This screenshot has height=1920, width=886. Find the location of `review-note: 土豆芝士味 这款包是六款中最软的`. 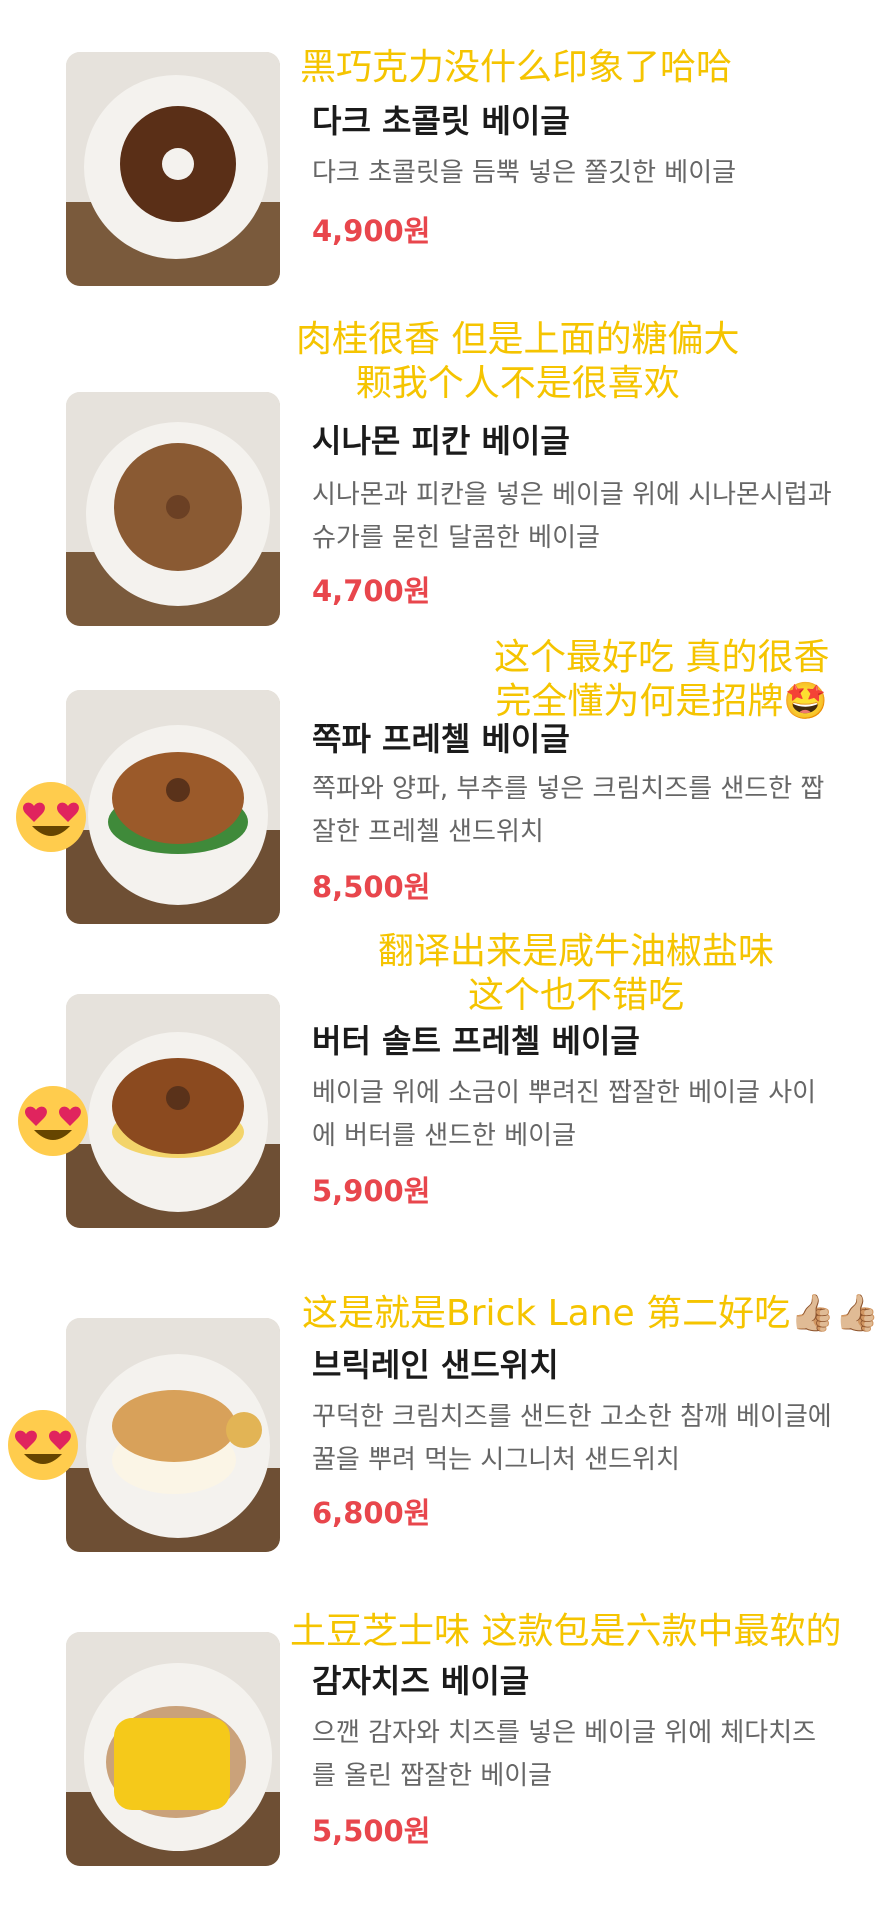

review-note: 土豆芝士味 这款包是六款中最软的 is located at coordinates (566, 1631).